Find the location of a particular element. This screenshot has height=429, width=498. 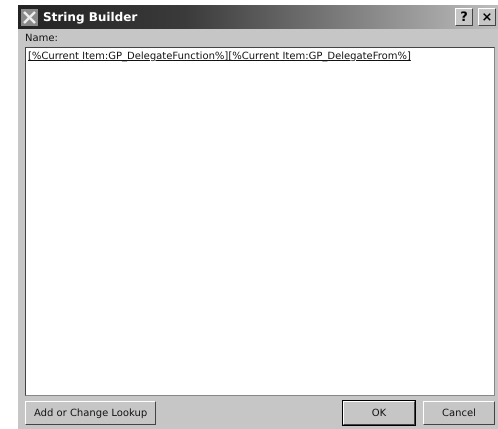

window-title: String Builder is located at coordinates (90, 17).